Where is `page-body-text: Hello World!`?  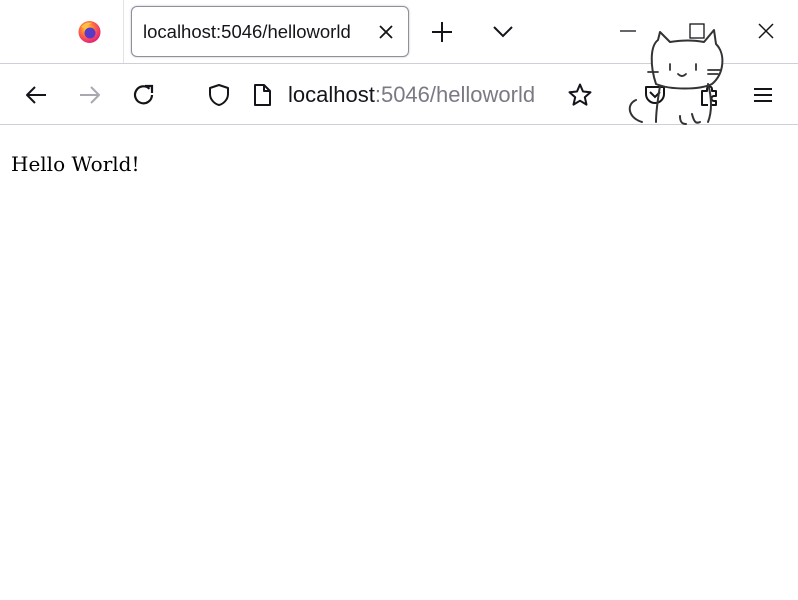
page-body-text: Hello World! is located at coordinates (75, 164).